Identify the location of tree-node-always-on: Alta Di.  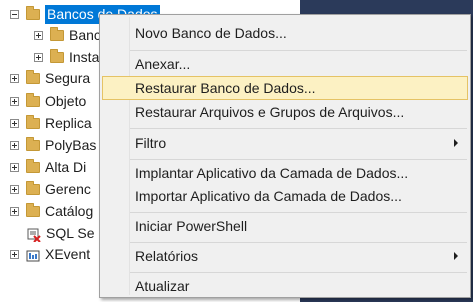
(48, 167).